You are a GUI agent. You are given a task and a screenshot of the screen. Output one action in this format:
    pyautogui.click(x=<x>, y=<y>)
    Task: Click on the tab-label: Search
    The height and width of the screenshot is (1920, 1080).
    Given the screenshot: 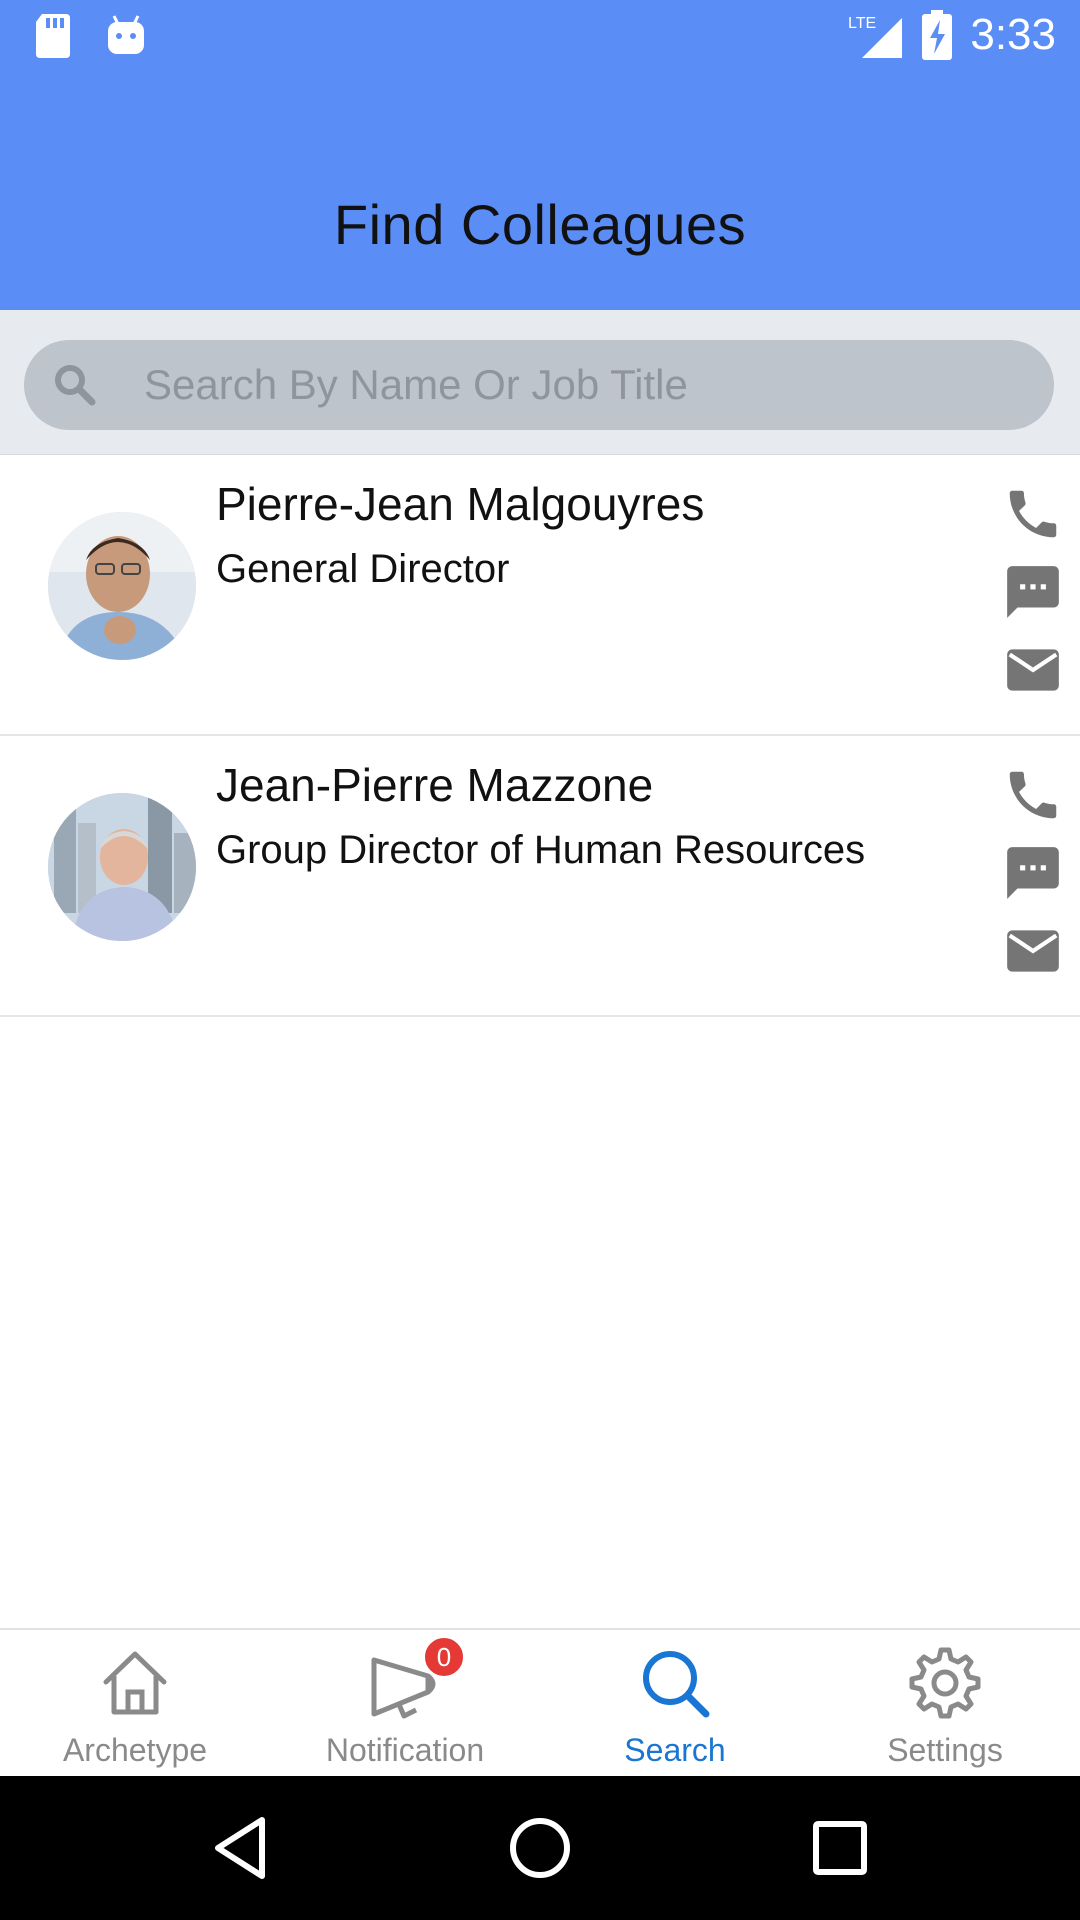 What is the action you would take?
    pyautogui.click(x=675, y=1750)
    